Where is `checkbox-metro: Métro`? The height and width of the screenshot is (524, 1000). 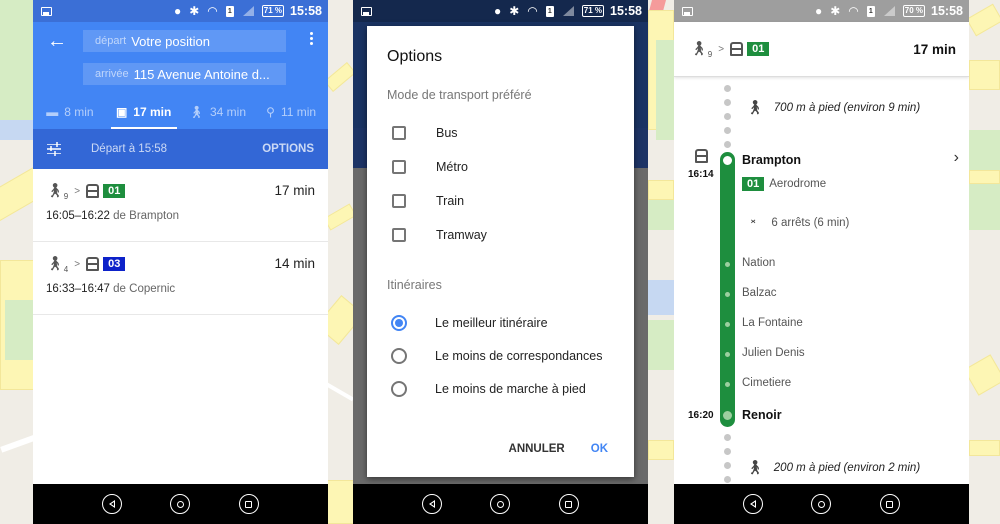 checkbox-metro: Métro is located at coordinates (500, 167).